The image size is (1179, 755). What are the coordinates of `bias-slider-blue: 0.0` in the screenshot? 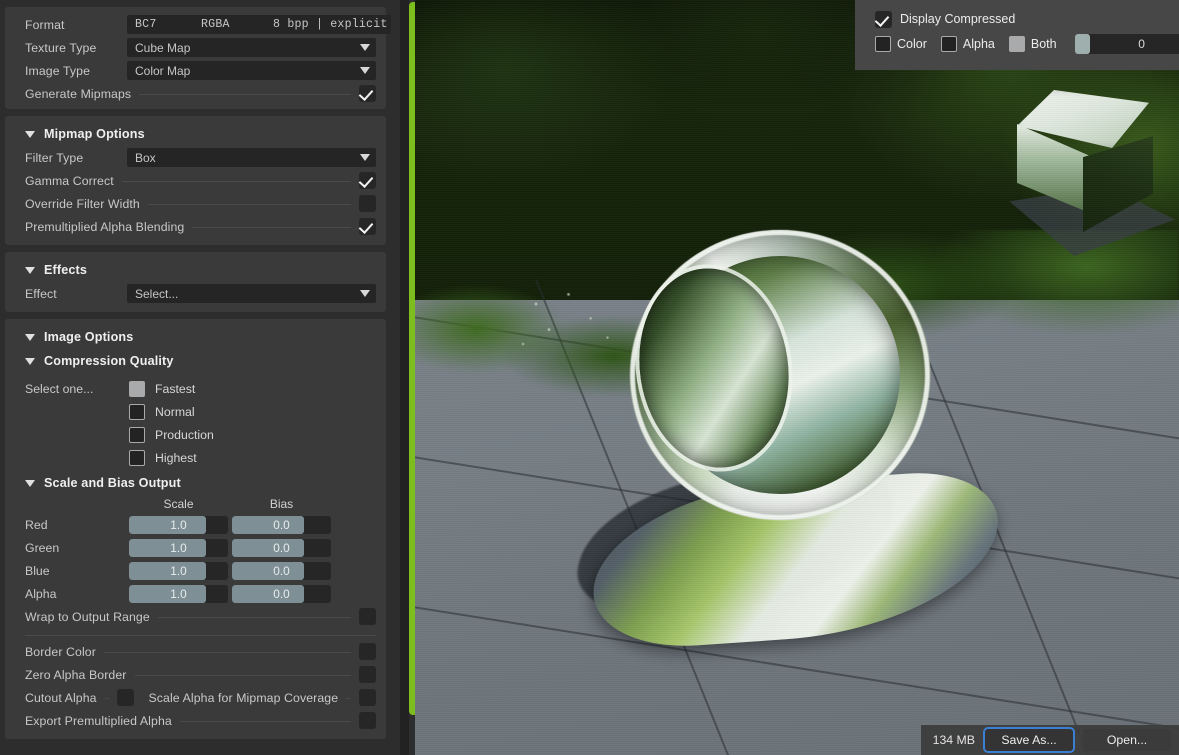 It's located at (281, 570).